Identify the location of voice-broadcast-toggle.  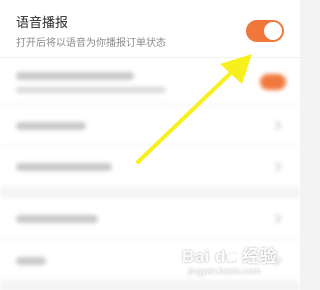
(265, 31).